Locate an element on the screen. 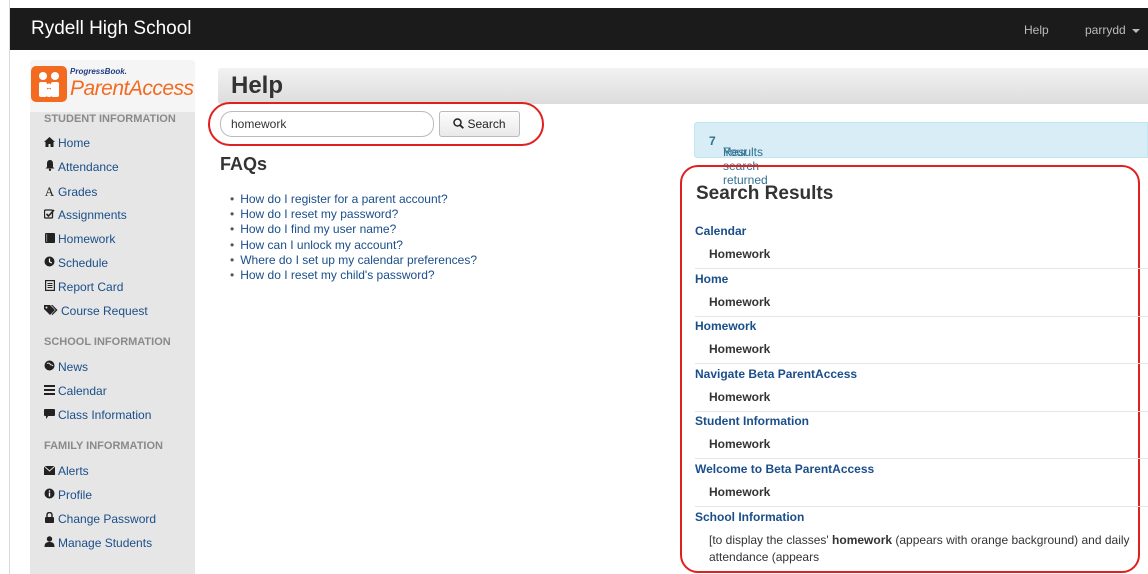  sidebar-section-school: SCHOOL INFORMATION is located at coordinates (107, 342).